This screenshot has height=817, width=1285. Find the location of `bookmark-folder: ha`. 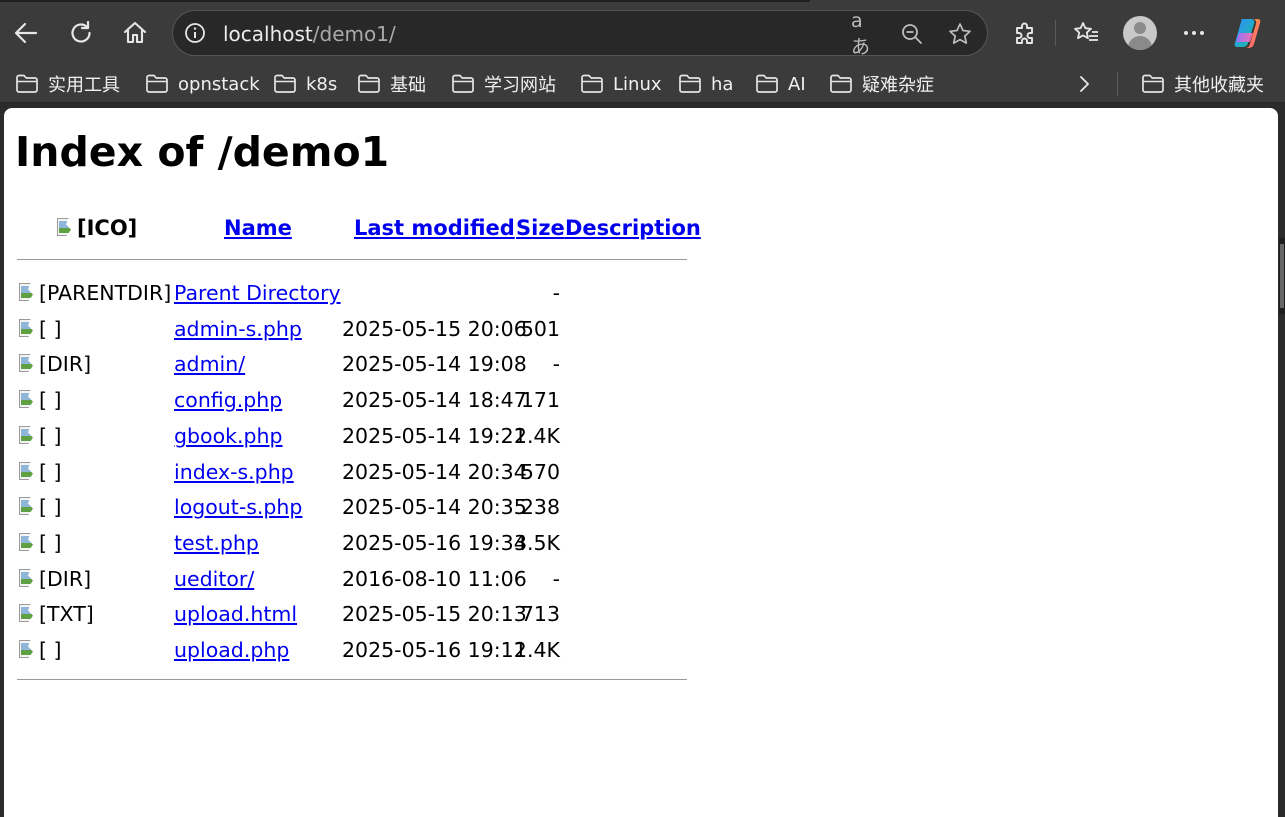

bookmark-folder: ha is located at coordinates (705, 84).